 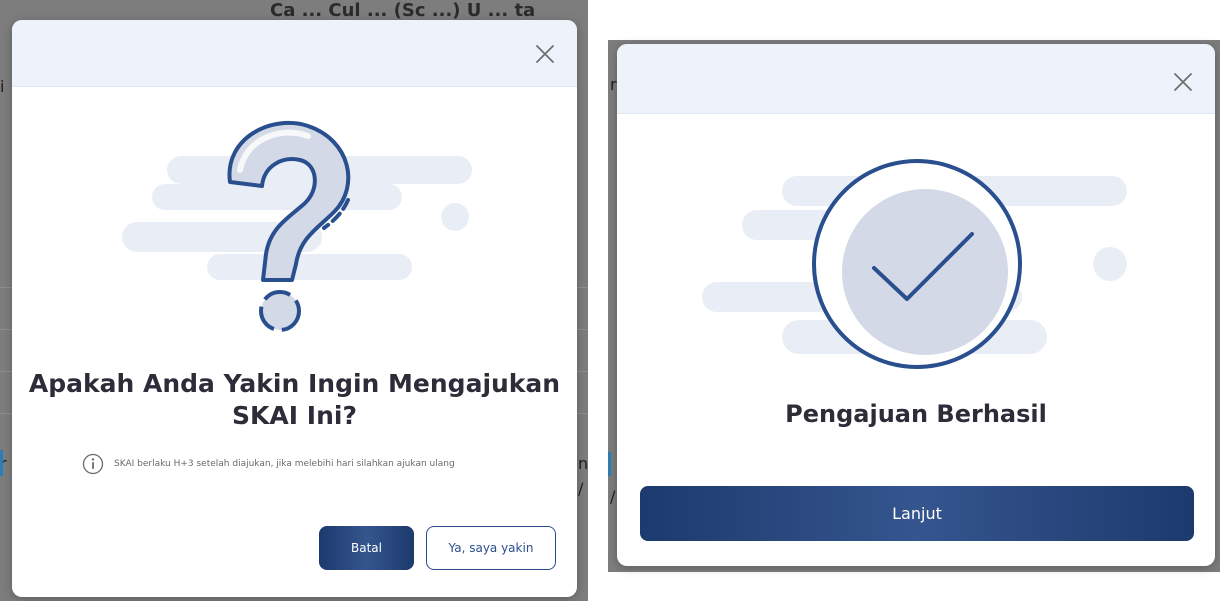 What do you see at coordinates (613, 84) in the screenshot?
I see `backdrop-text: r` at bounding box center [613, 84].